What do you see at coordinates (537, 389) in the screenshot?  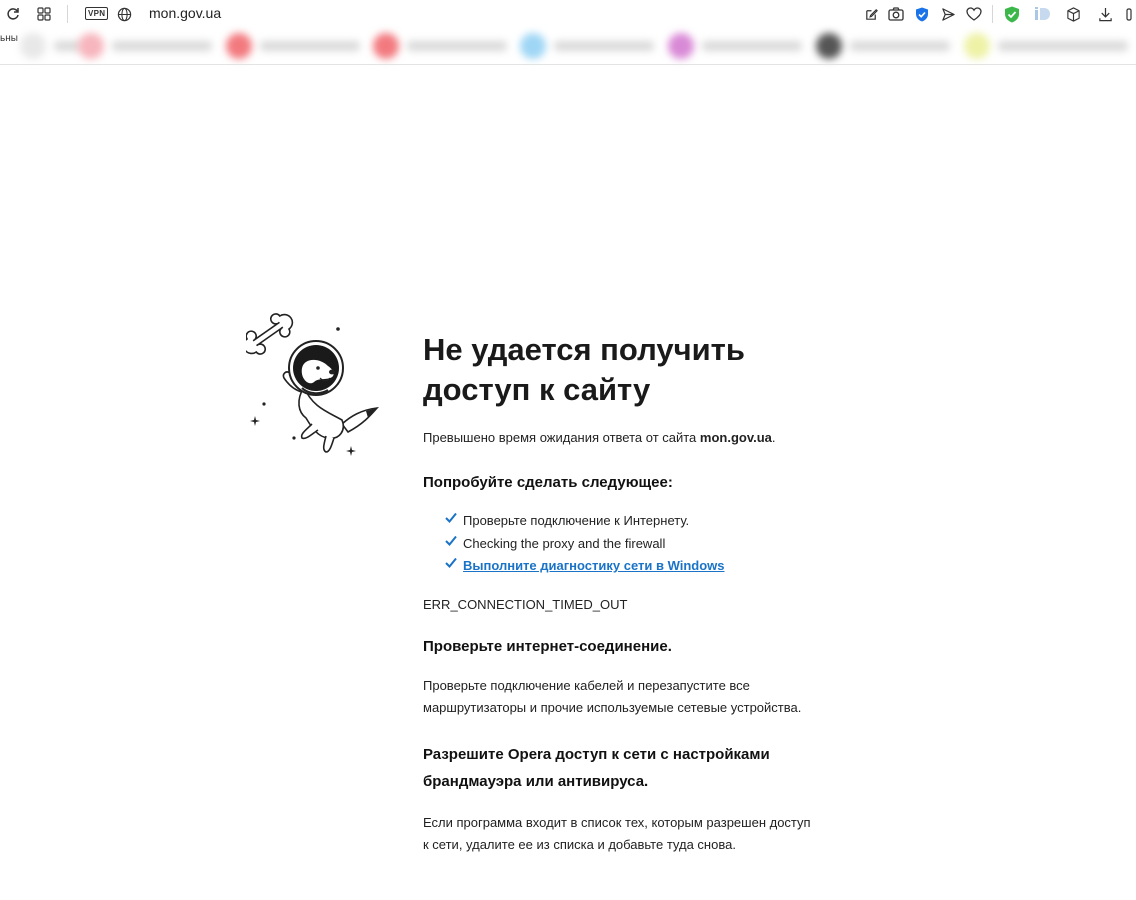 I see `error-title-line-2: доступ к сайту` at bounding box center [537, 389].